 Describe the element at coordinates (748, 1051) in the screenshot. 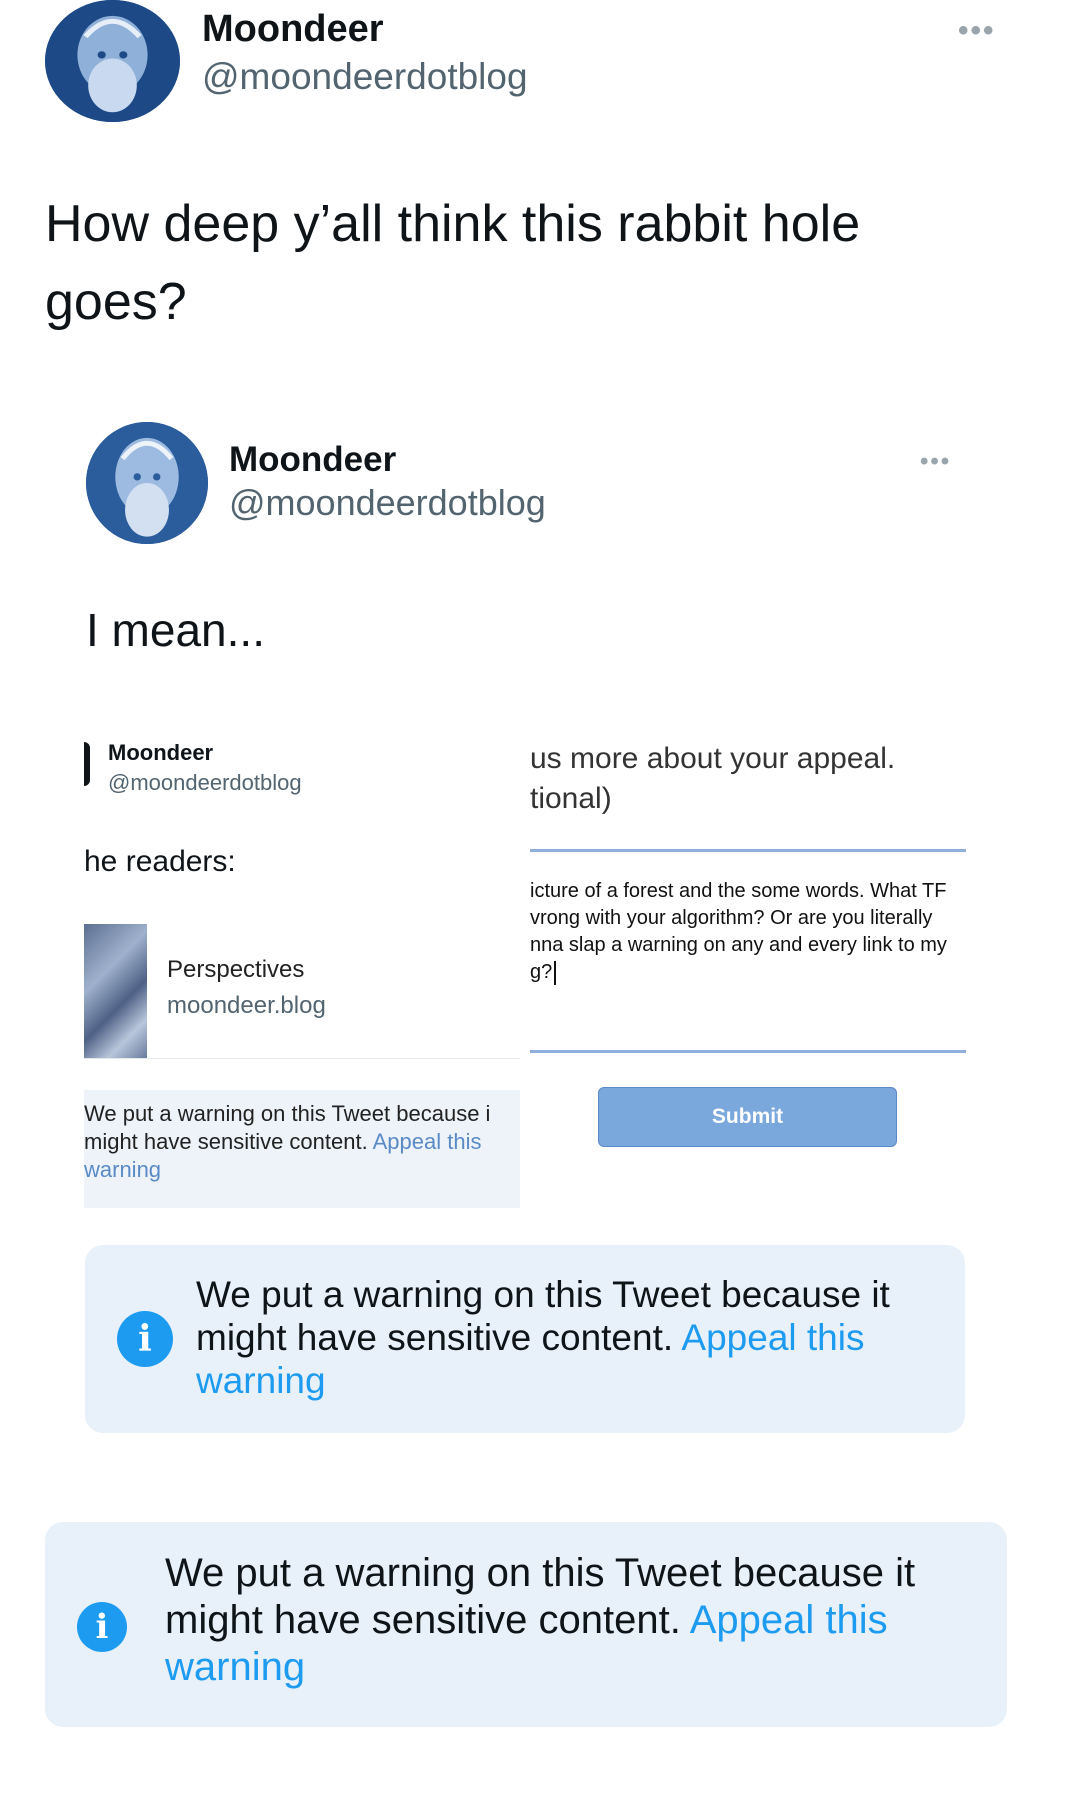

I see `input-bottom-border` at that location.